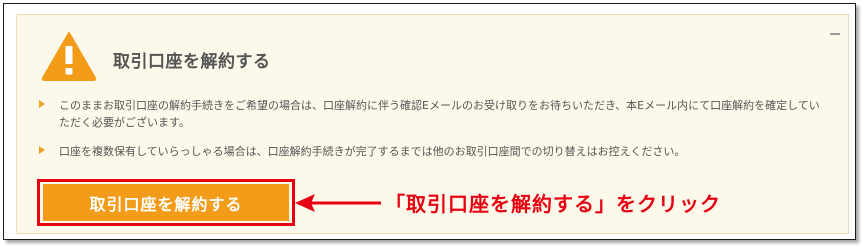 The height and width of the screenshot is (249, 865). I want to click on panel-title: 取引口座を解約する, so click(192, 62).